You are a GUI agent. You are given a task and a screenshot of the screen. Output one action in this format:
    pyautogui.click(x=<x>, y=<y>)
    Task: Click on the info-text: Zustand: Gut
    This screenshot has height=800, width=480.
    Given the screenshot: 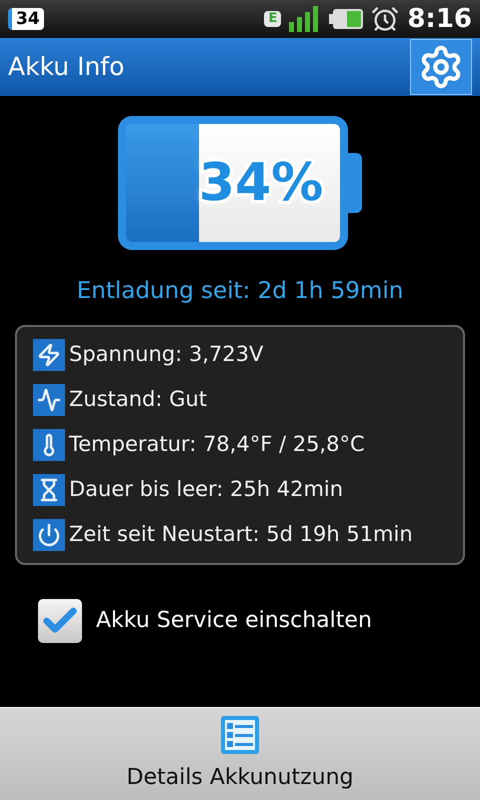 What is the action you would take?
    pyautogui.click(x=138, y=399)
    